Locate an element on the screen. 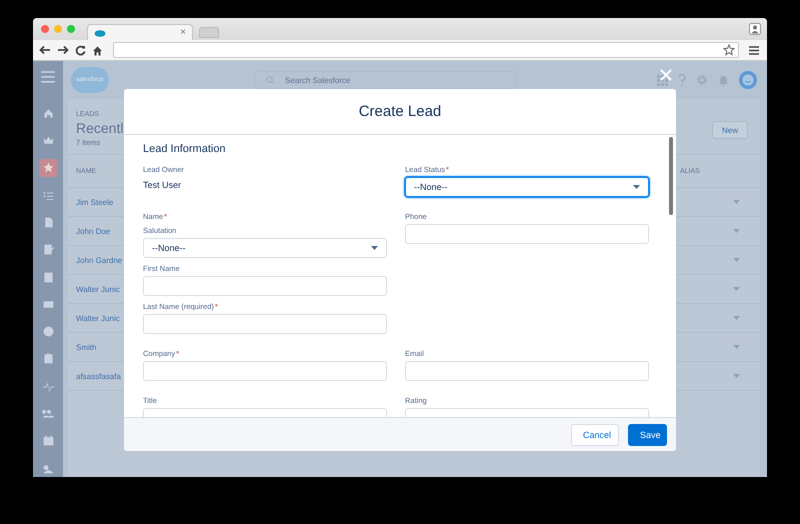 This screenshot has height=524, width=800. close-icon is located at coordinates (666, 75).